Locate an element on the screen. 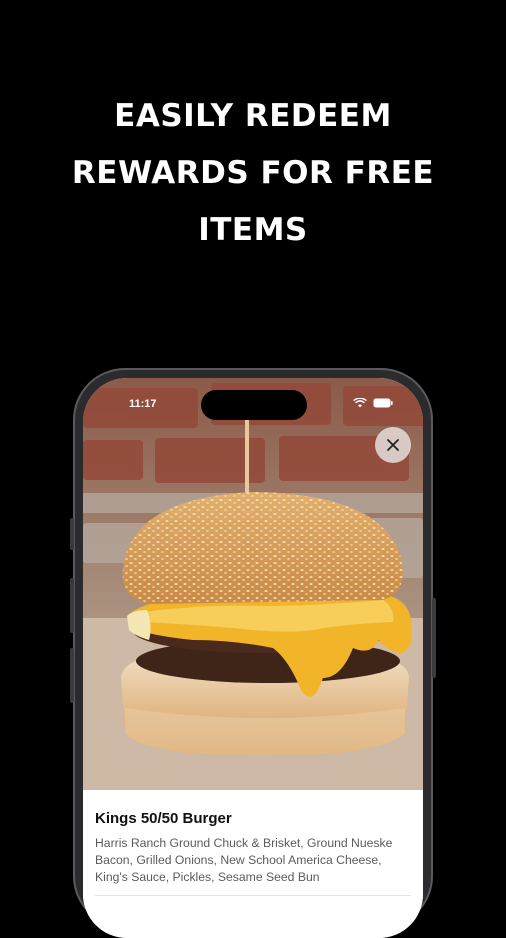 This screenshot has height=938, width=506. dynamic-island is located at coordinates (254, 405).